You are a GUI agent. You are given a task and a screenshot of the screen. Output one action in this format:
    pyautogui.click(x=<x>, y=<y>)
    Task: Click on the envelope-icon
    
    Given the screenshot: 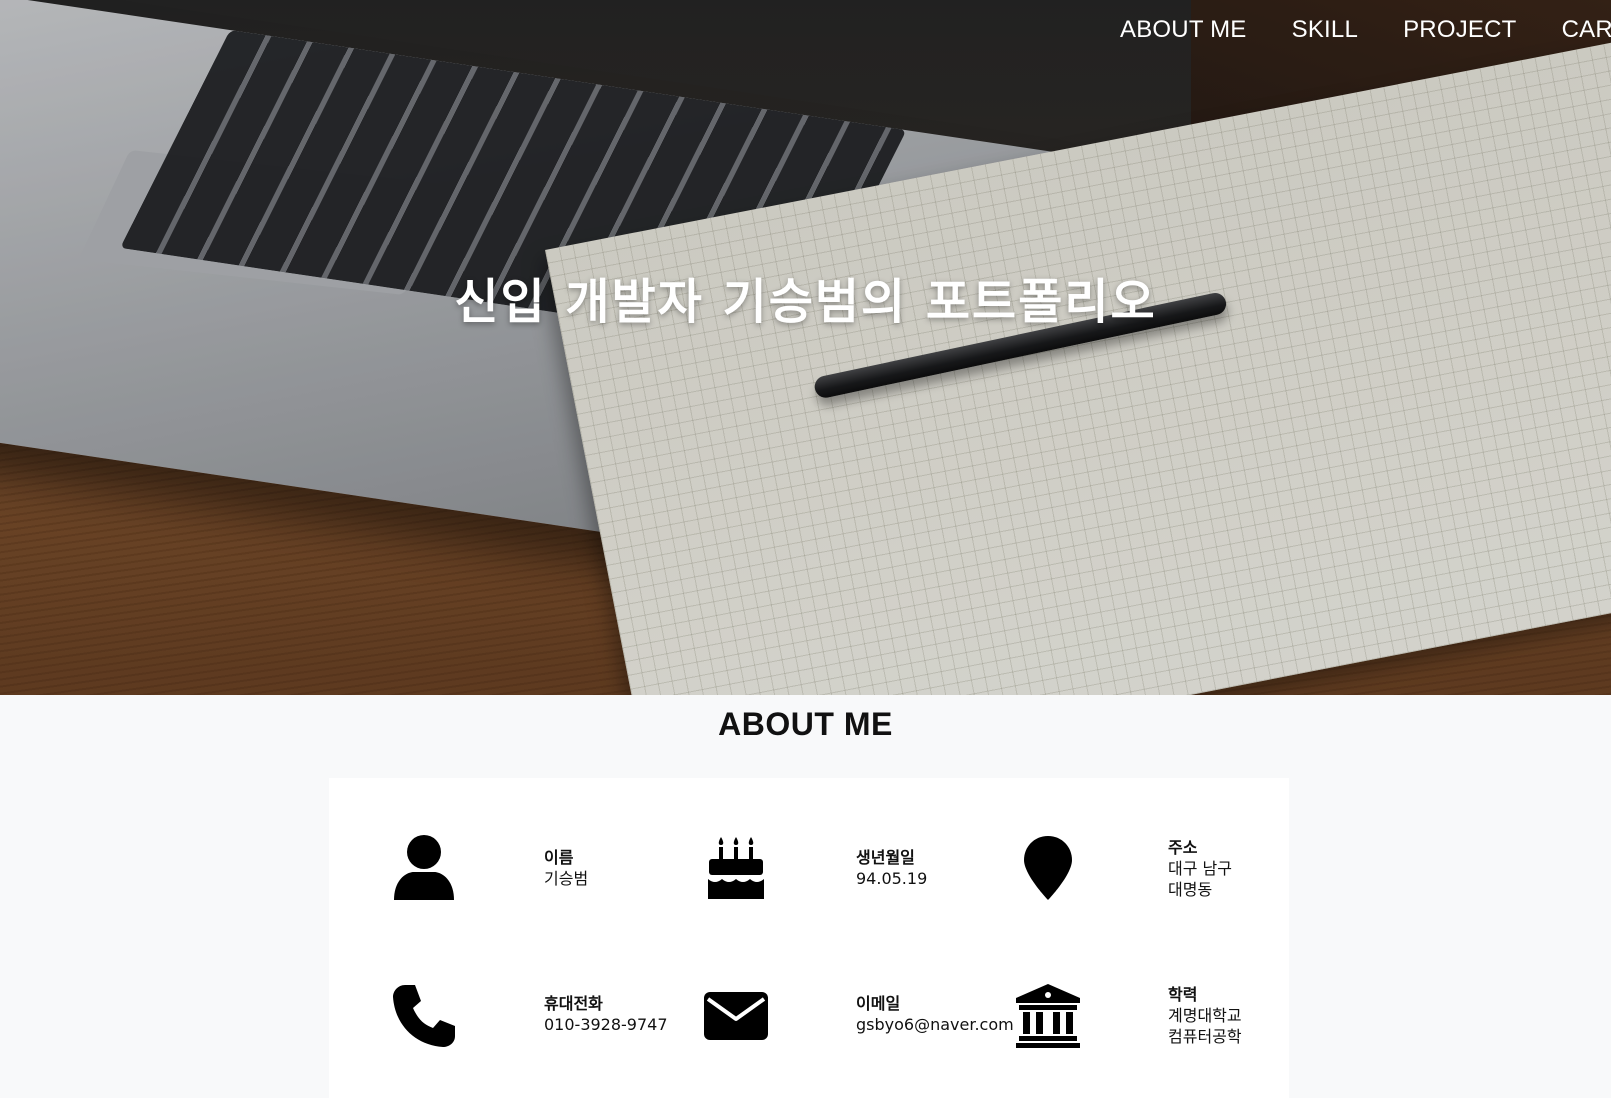 What is the action you would take?
    pyautogui.click(x=736, y=1016)
    